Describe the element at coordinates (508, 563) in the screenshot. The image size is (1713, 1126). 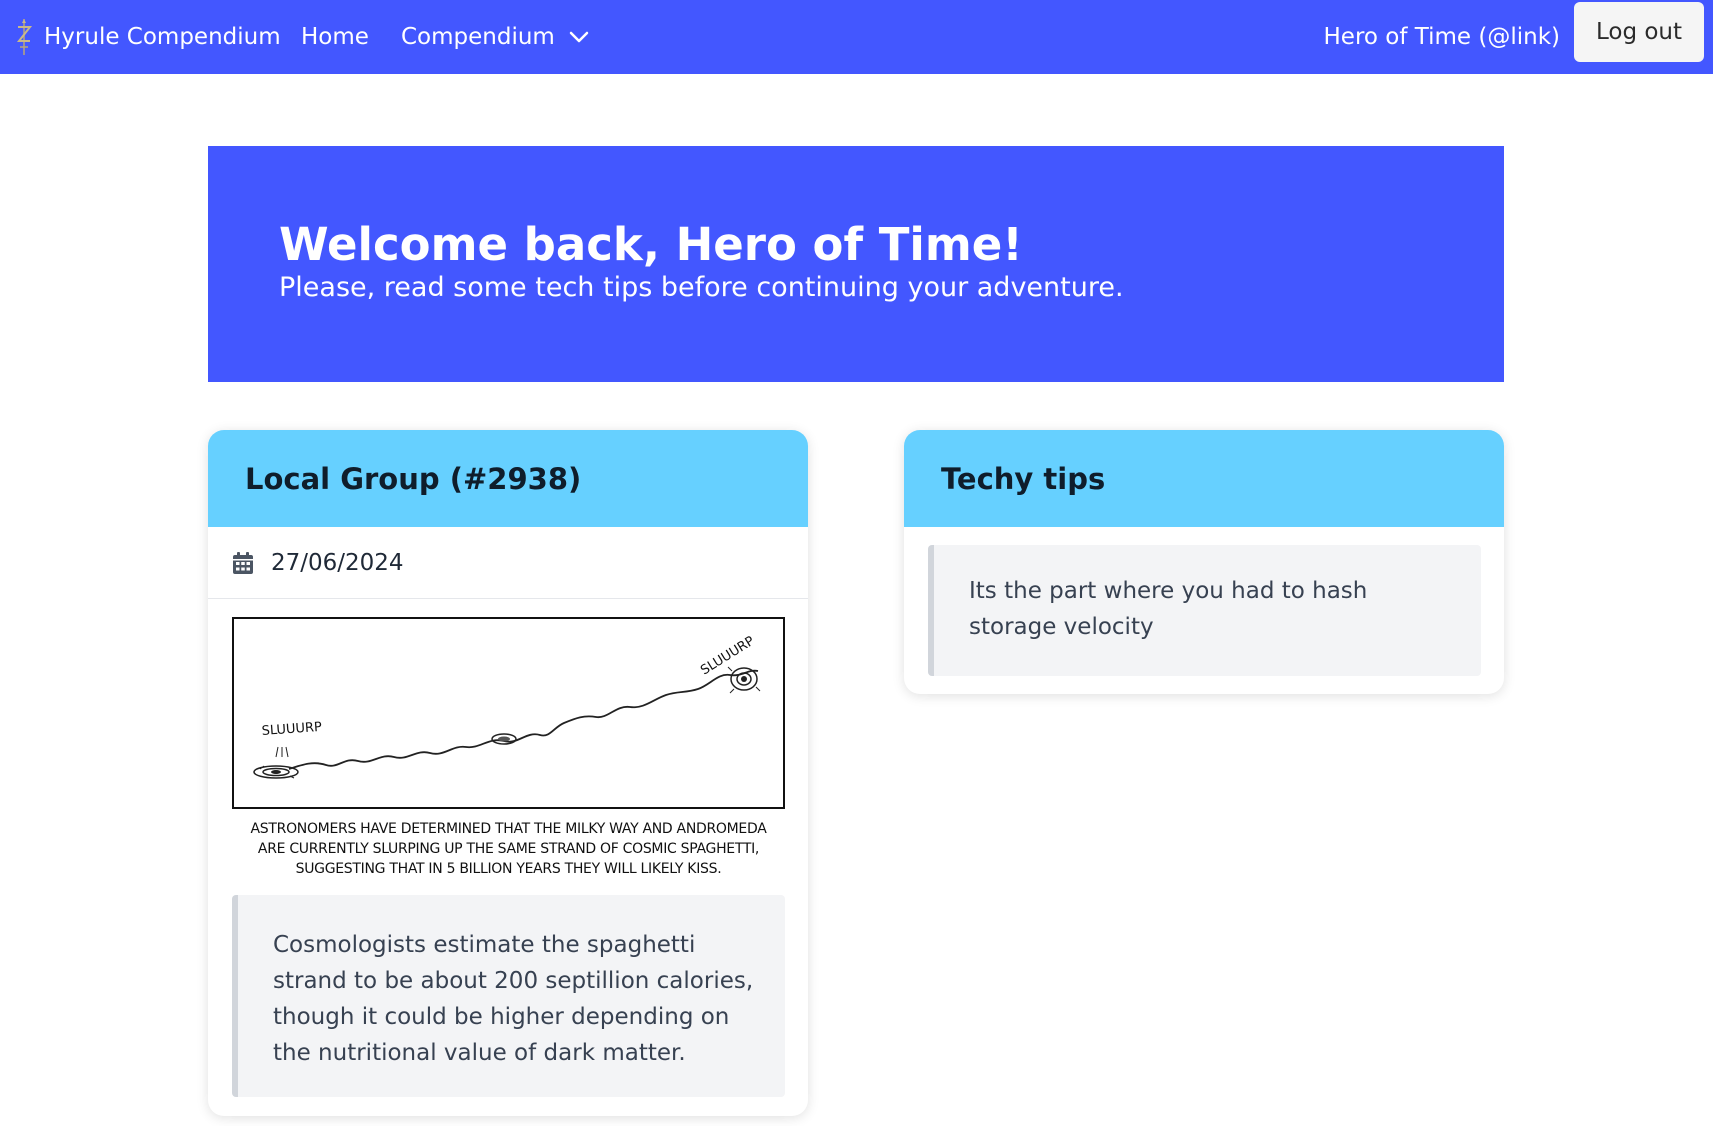
I see `date-row: 27/06/2024` at that location.